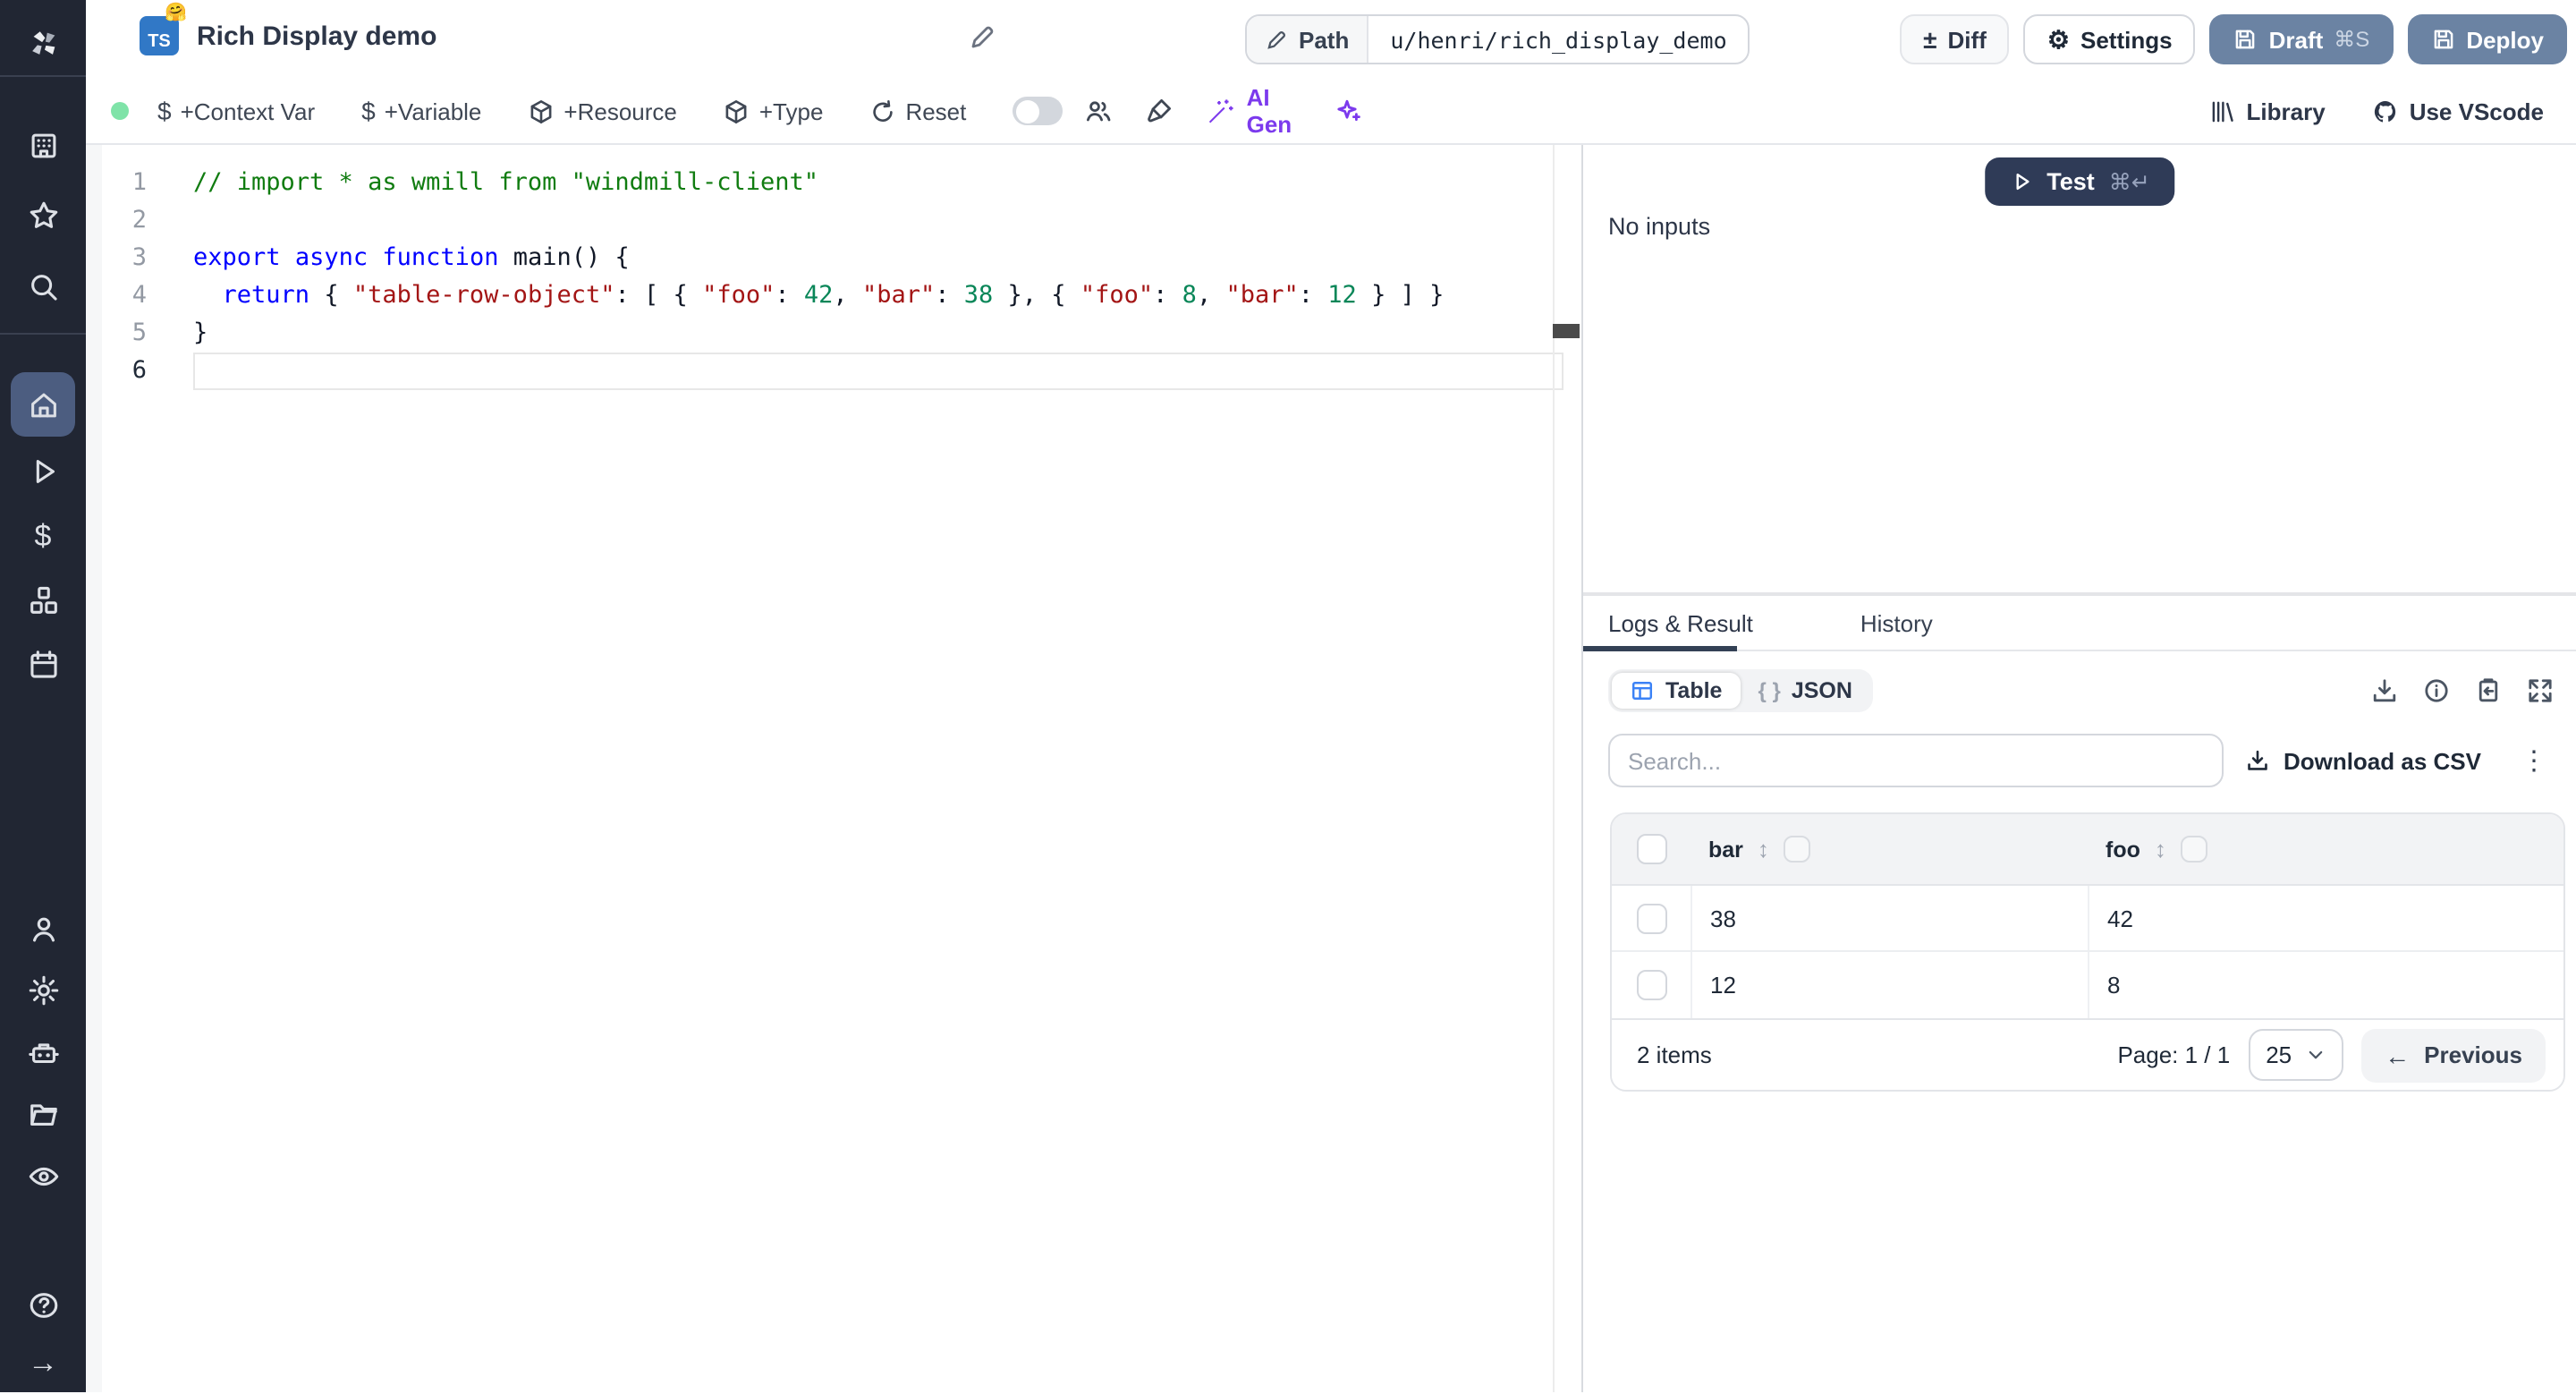 This screenshot has width=2576, height=1394. What do you see at coordinates (1930, 39) in the screenshot?
I see `plus-minus-icon: ±` at bounding box center [1930, 39].